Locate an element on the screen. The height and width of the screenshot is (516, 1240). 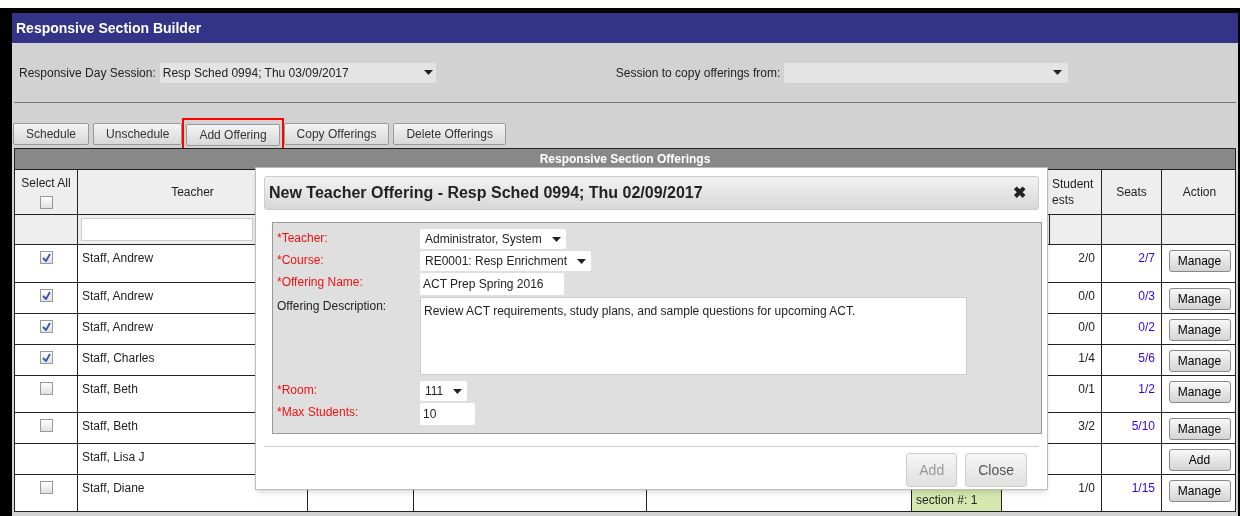
field-label: *Room: is located at coordinates (297, 390).